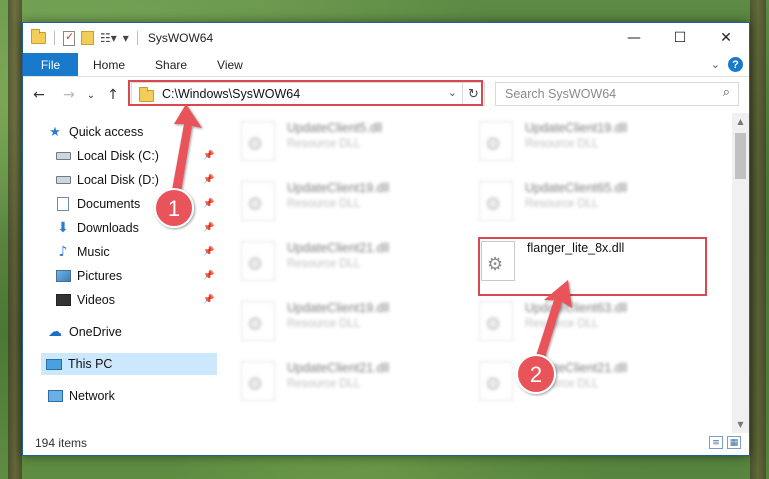  Describe the element at coordinates (726, 92) in the screenshot. I see `search-icon: ⌕` at that location.